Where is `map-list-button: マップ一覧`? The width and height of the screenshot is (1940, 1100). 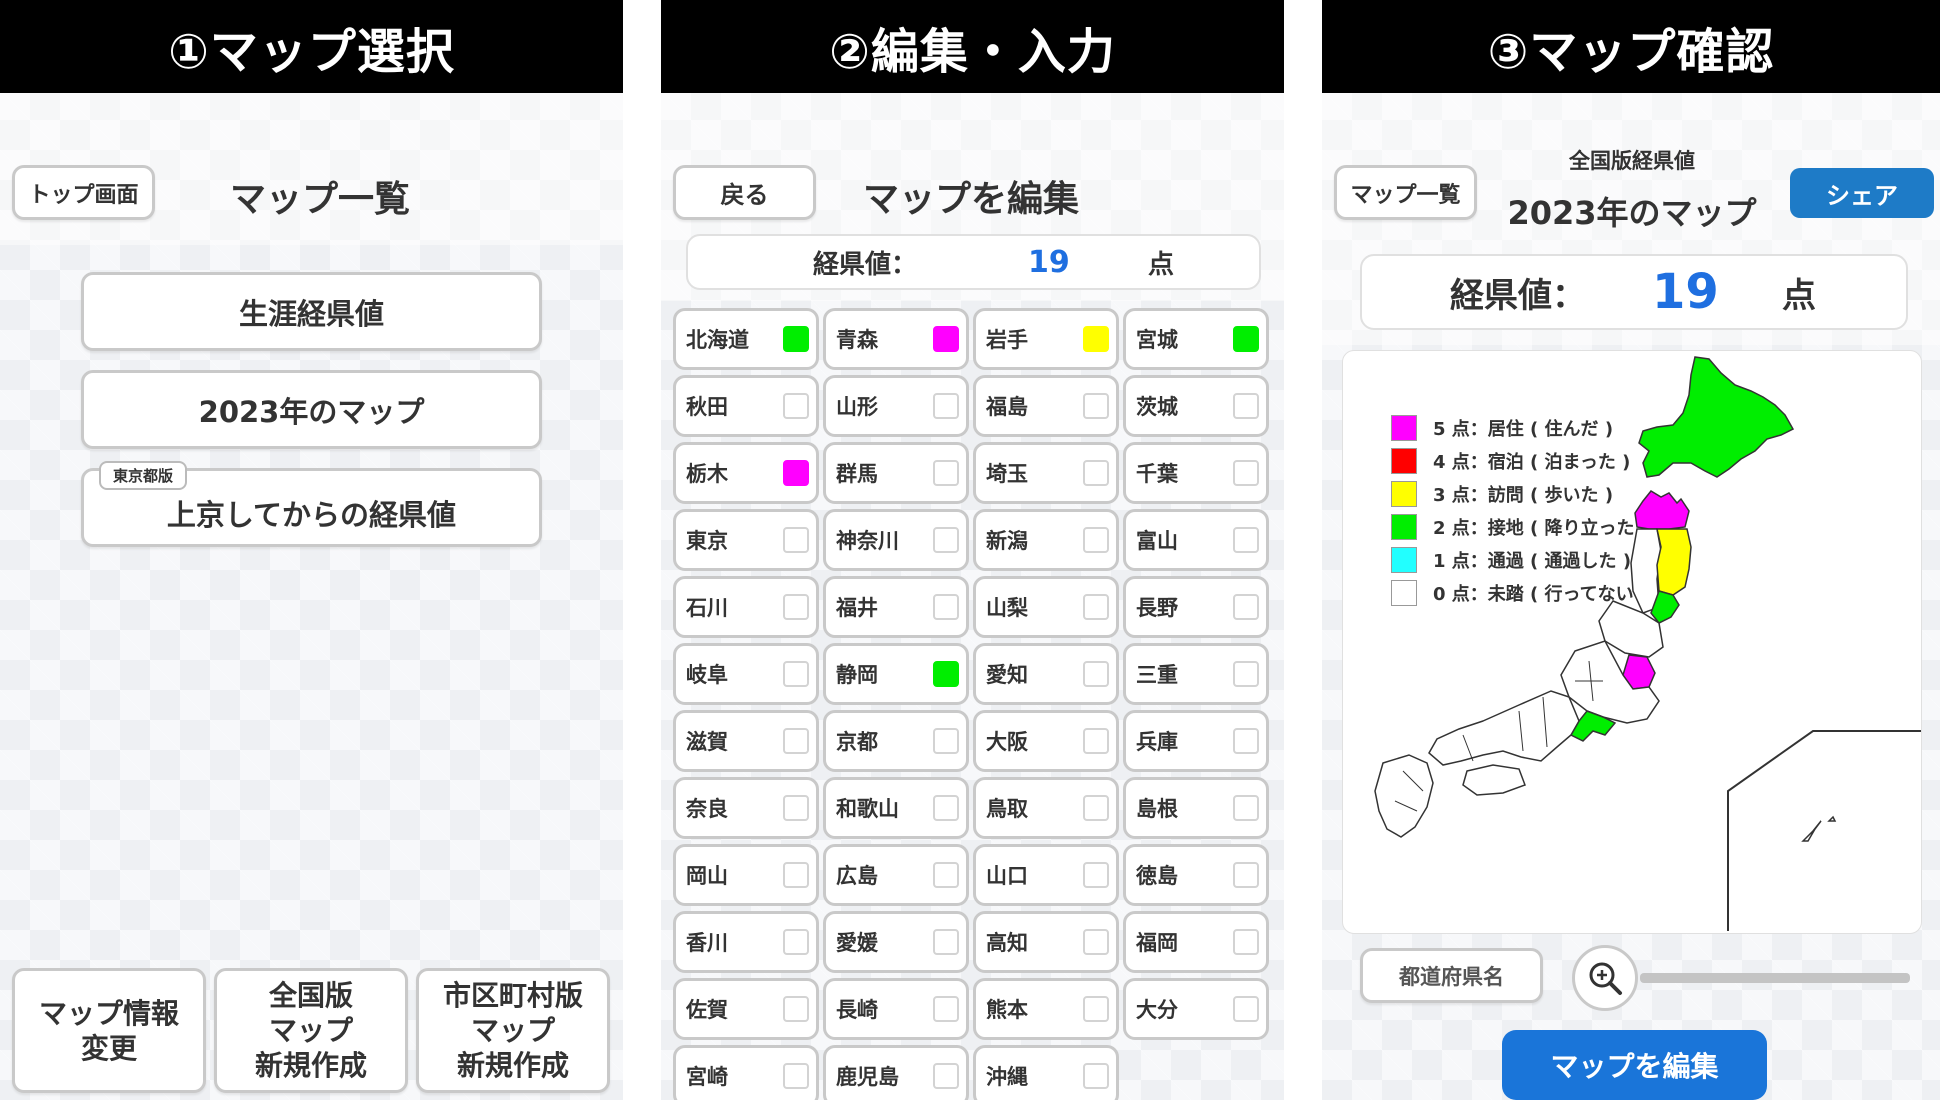
map-list-button: マップ一覧 is located at coordinates (1405, 192).